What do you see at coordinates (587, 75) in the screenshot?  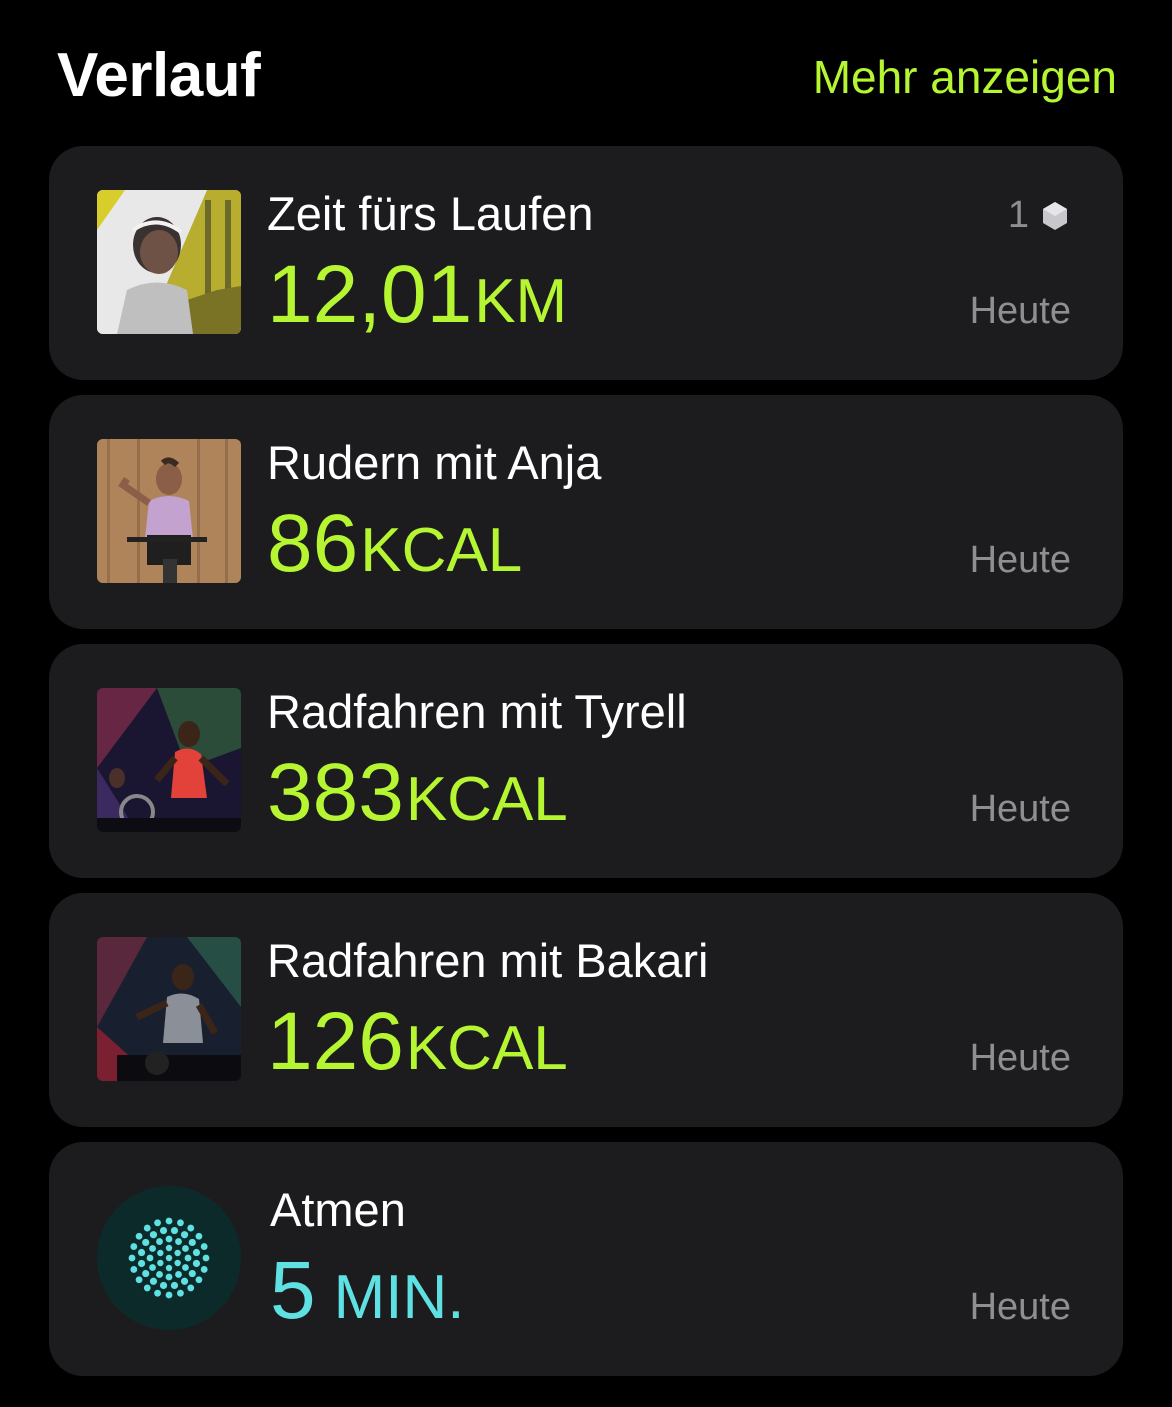 I see `history-header: Verlauf Mehr anzeigen` at bounding box center [587, 75].